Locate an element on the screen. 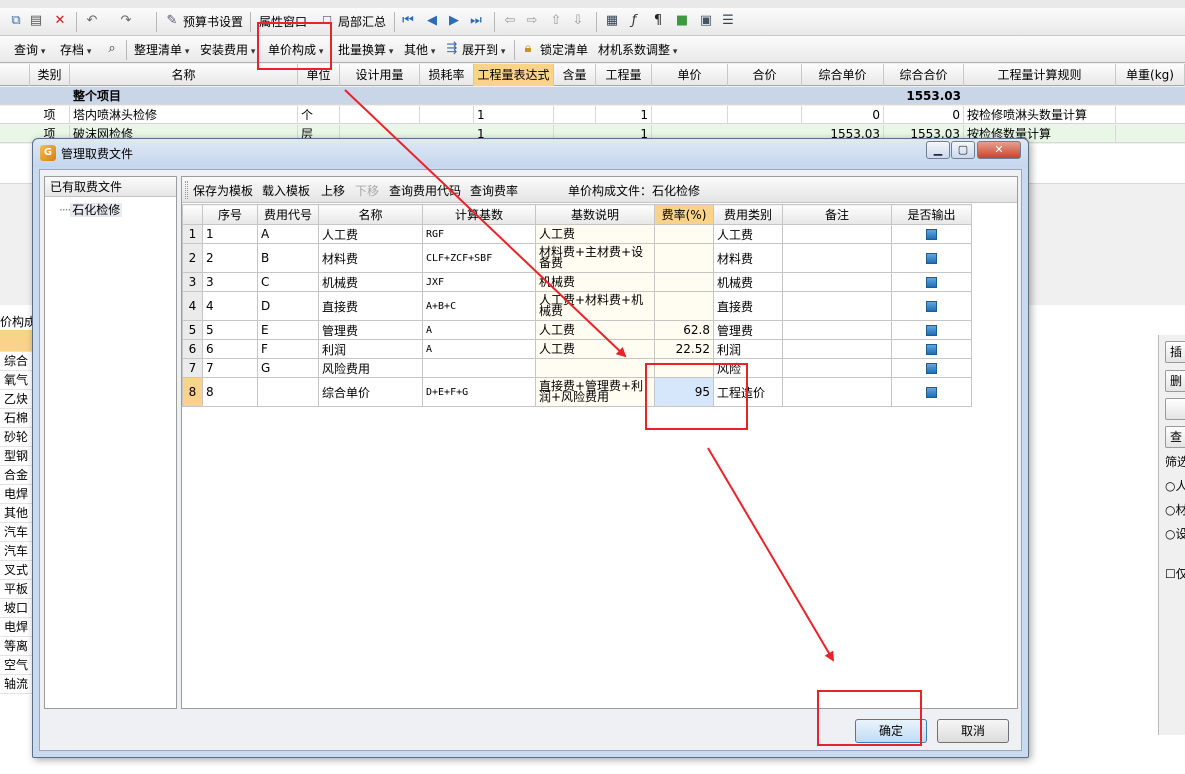  right-arrow-icon: ⇨ is located at coordinates (532, 21).